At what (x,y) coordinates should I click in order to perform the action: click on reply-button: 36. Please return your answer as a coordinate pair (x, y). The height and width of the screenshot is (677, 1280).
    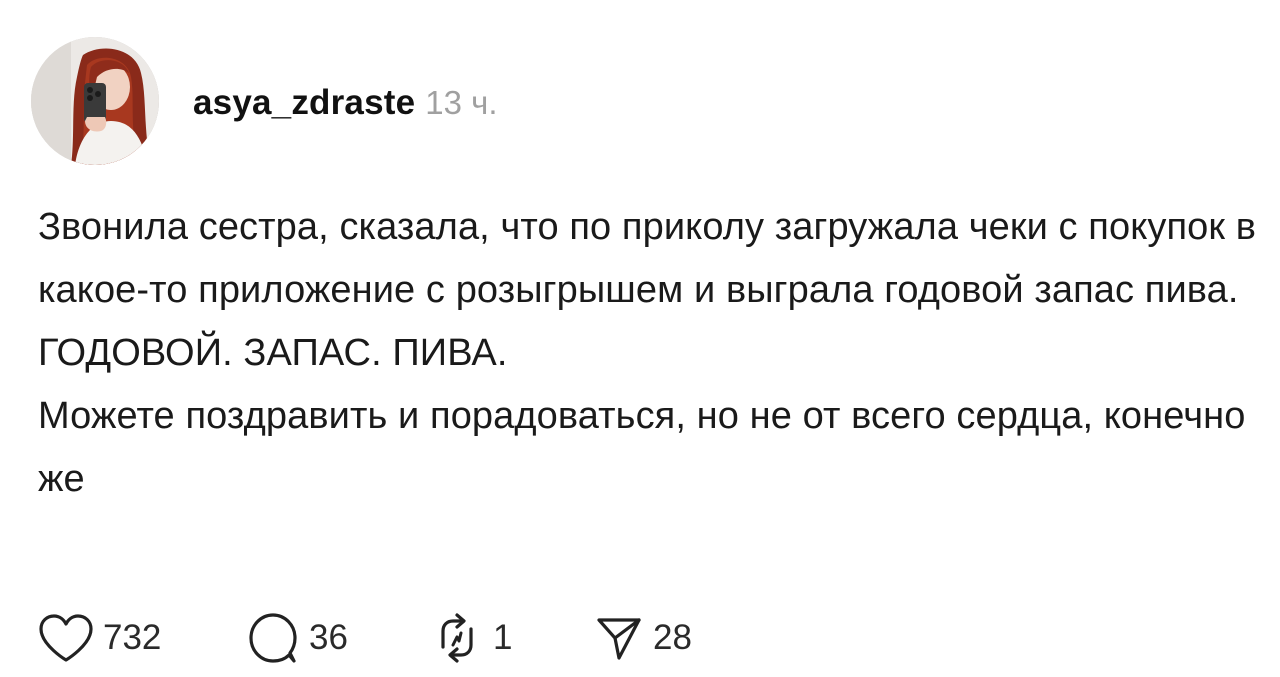
    Looking at the image, I should click on (337, 638).